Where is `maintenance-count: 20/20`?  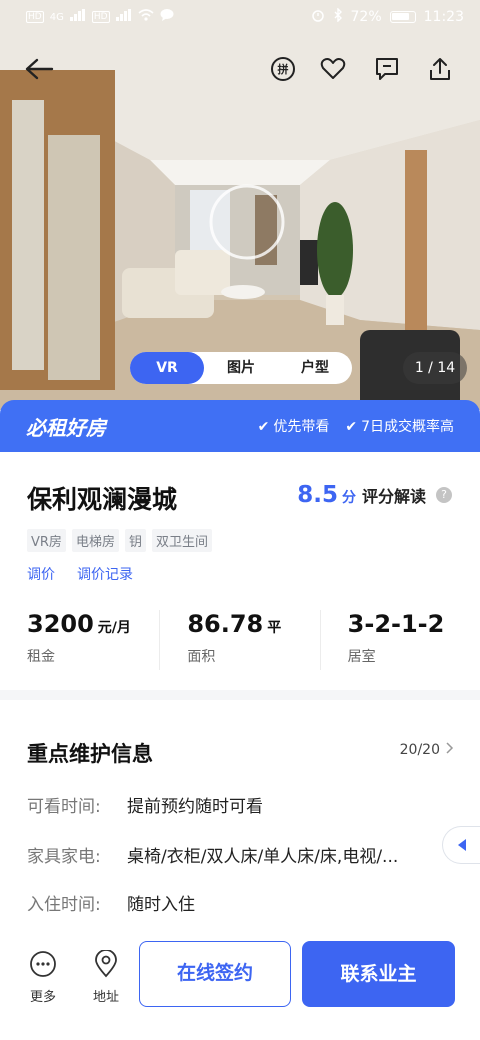
maintenance-count: 20/20 is located at coordinates (427, 750).